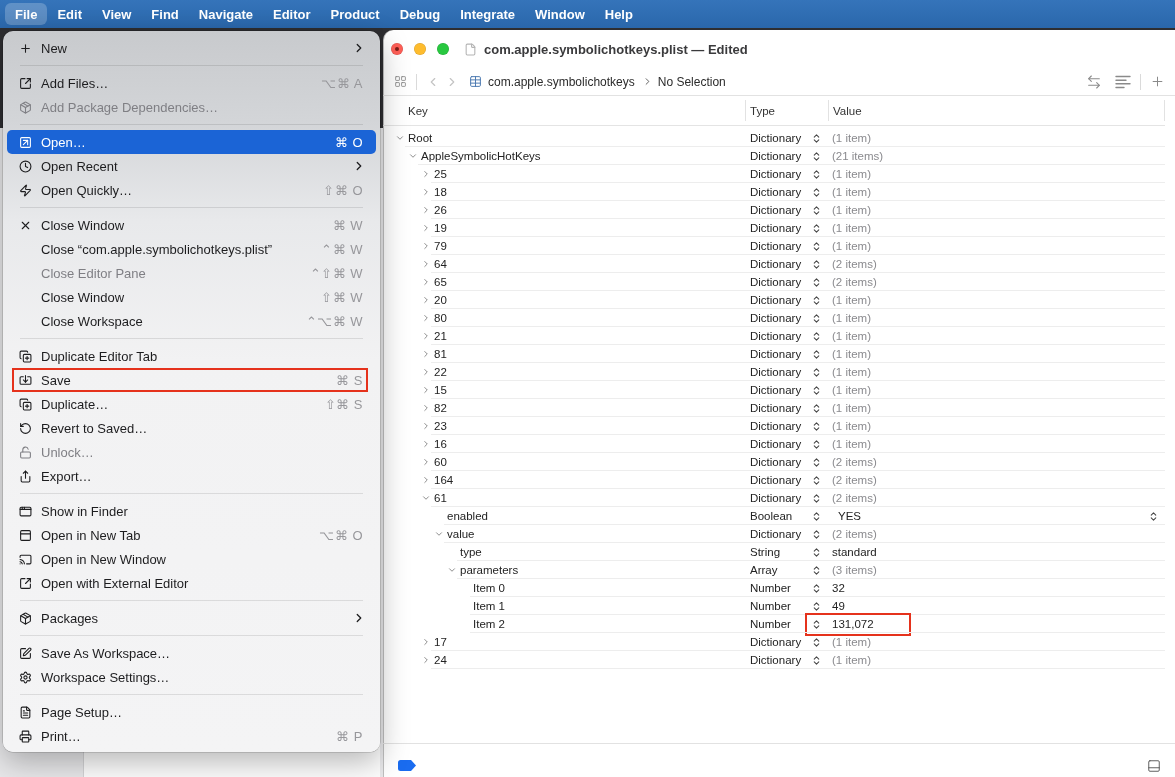 This screenshot has width=1175, height=777. What do you see at coordinates (355, 14) in the screenshot?
I see `menu-bar-item: Product` at bounding box center [355, 14].